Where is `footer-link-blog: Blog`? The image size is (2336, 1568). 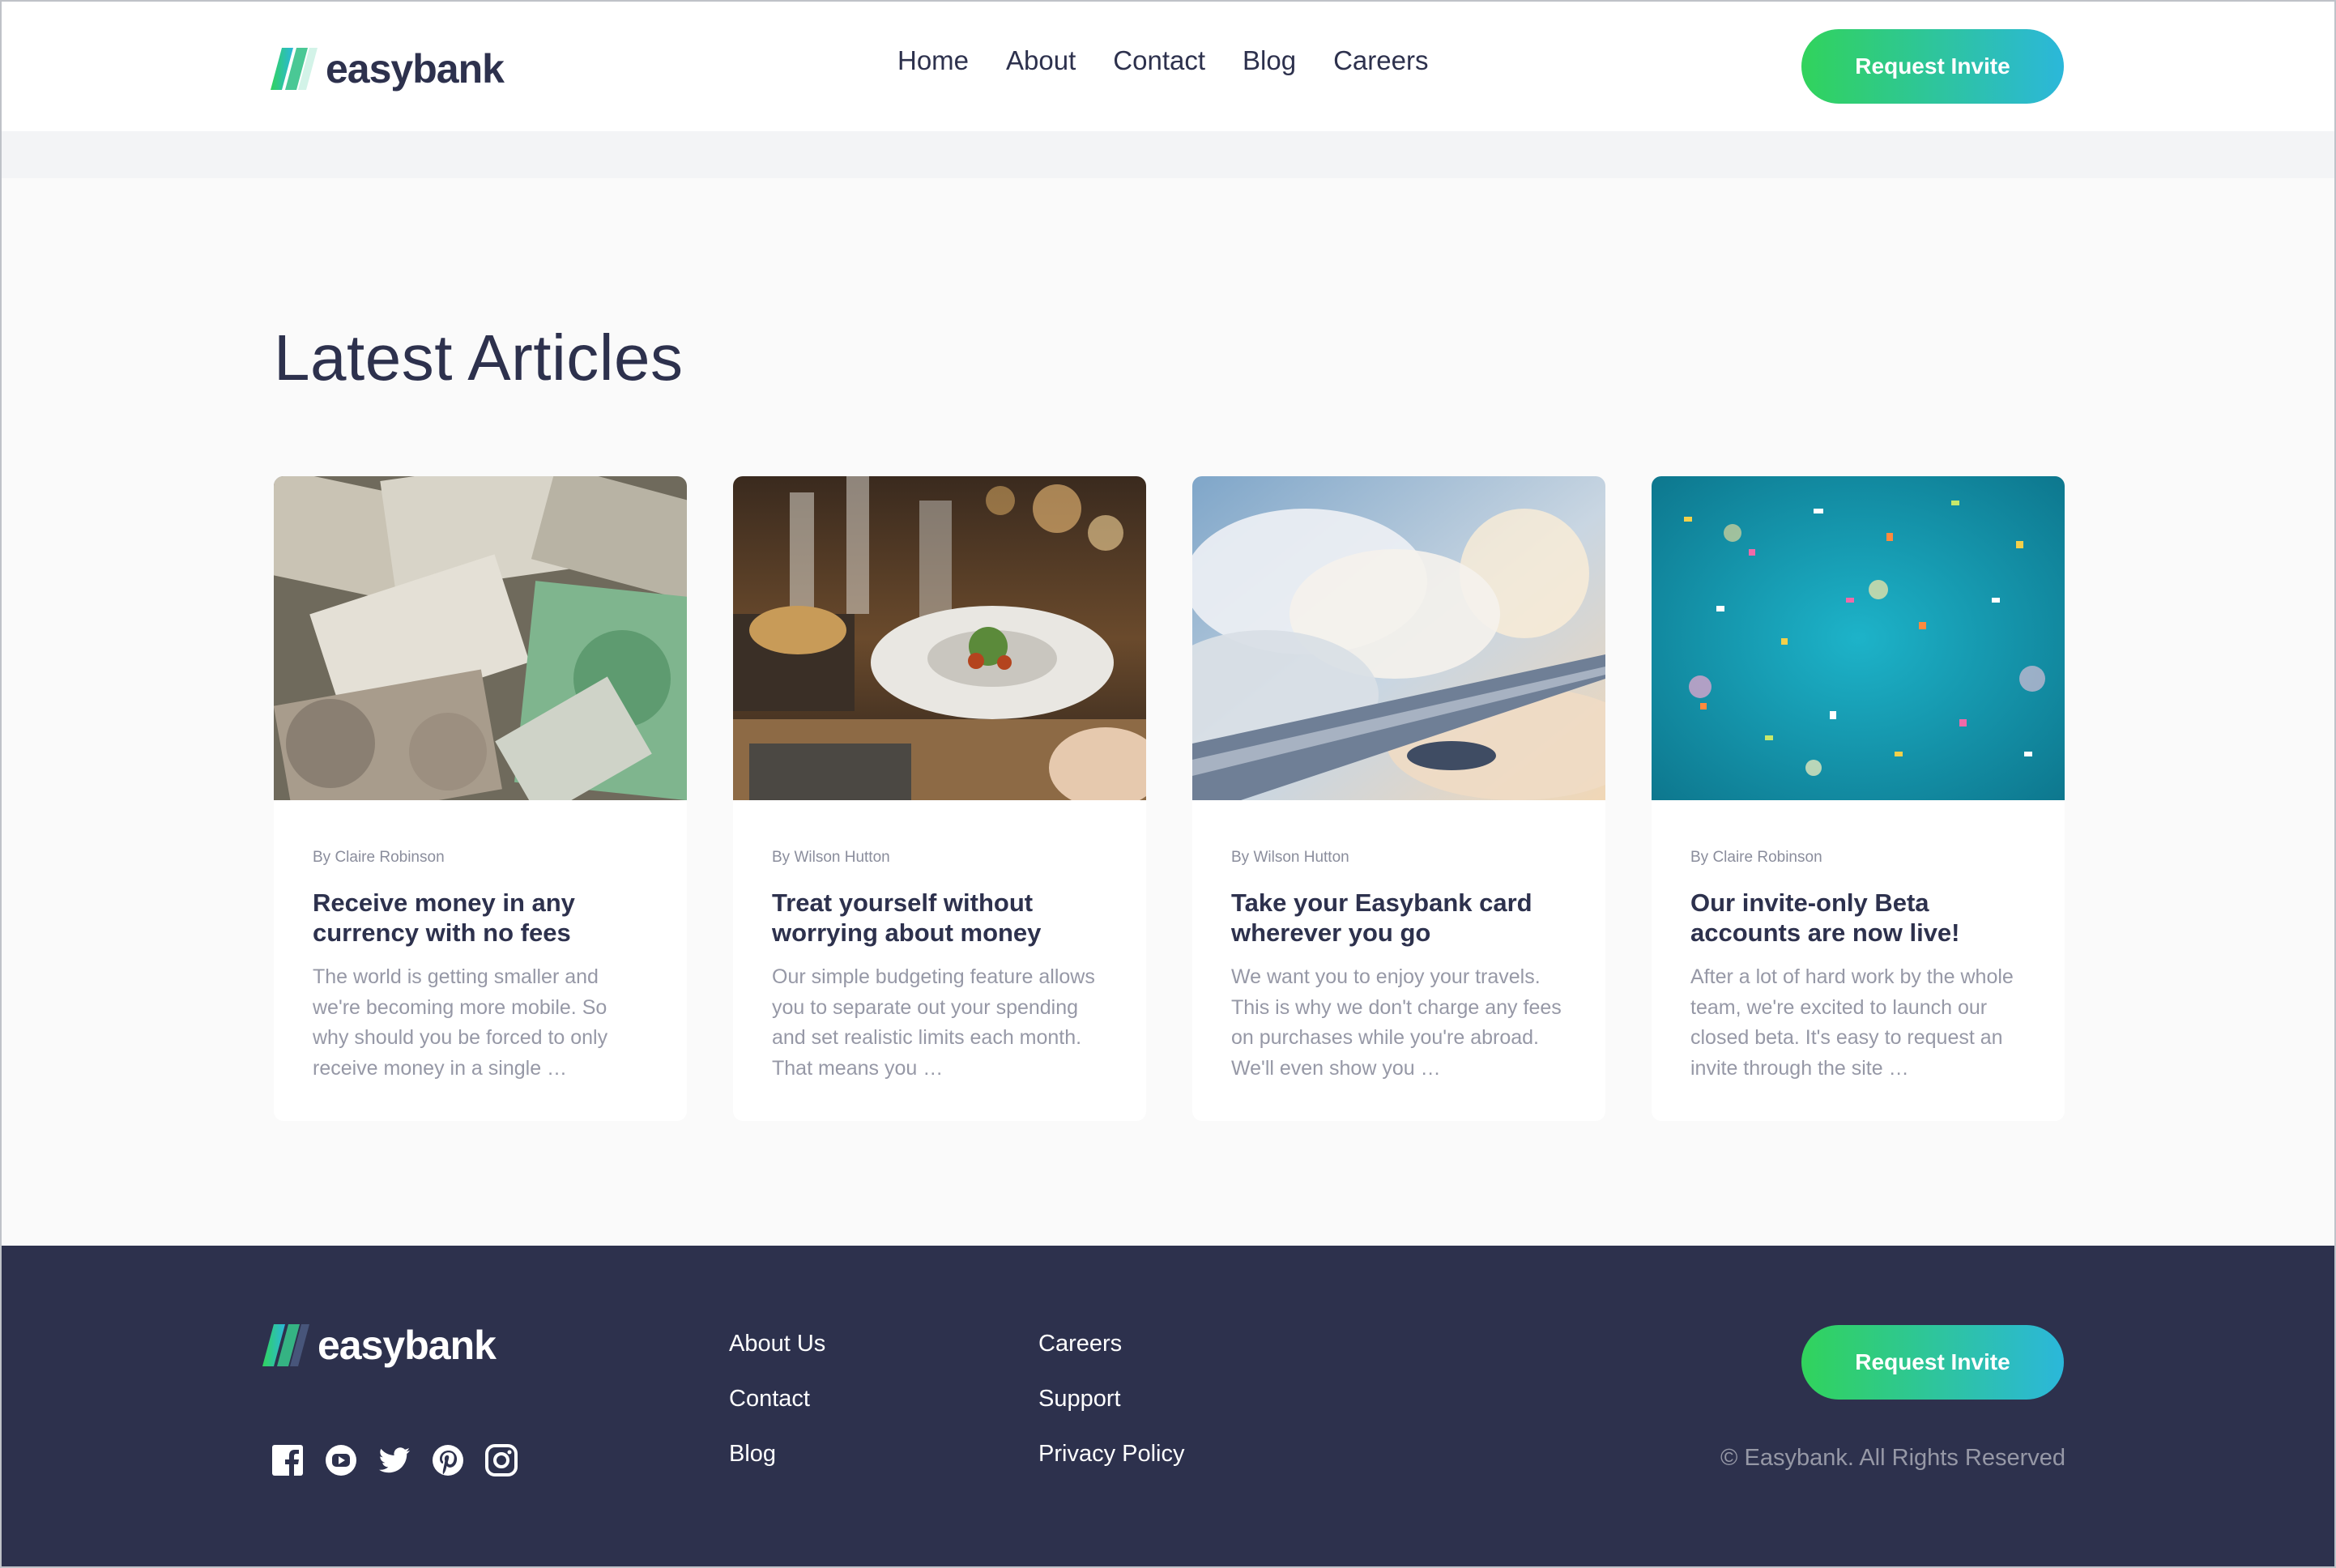 footer-link-blog: Blog is located at coordinates (777, 1454).